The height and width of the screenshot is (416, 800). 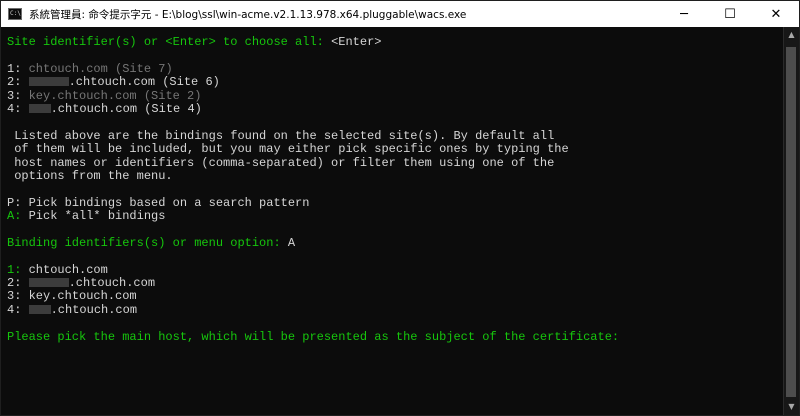 I want to click on site-line-3: 3: key.chtouch.com (Site 2), so click(x=104, y=95).